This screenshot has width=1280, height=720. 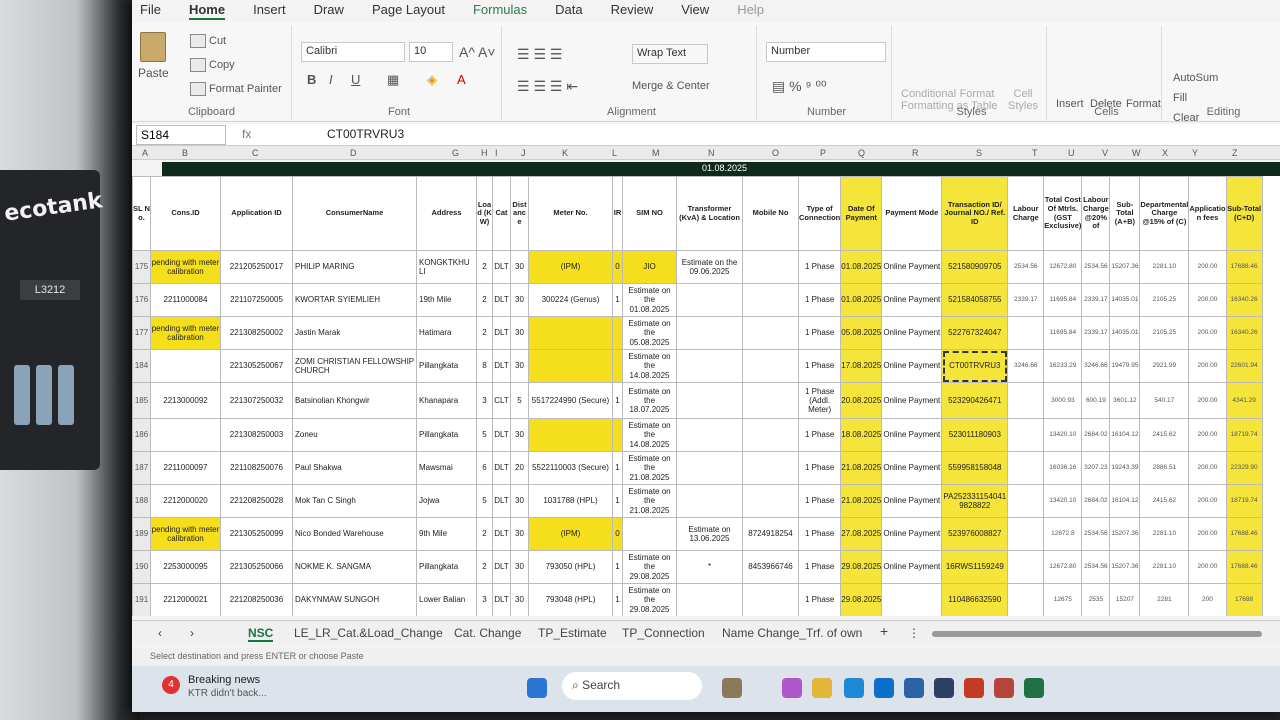 I want to click on column-letter: C, so click(x=255, y=153).